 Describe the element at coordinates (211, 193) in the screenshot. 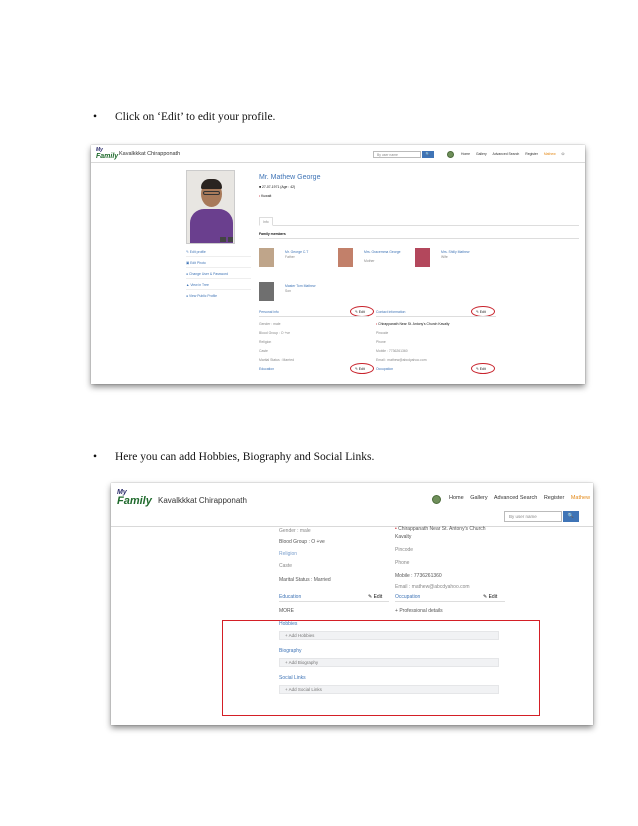

I see `photo-glasses` at that location.